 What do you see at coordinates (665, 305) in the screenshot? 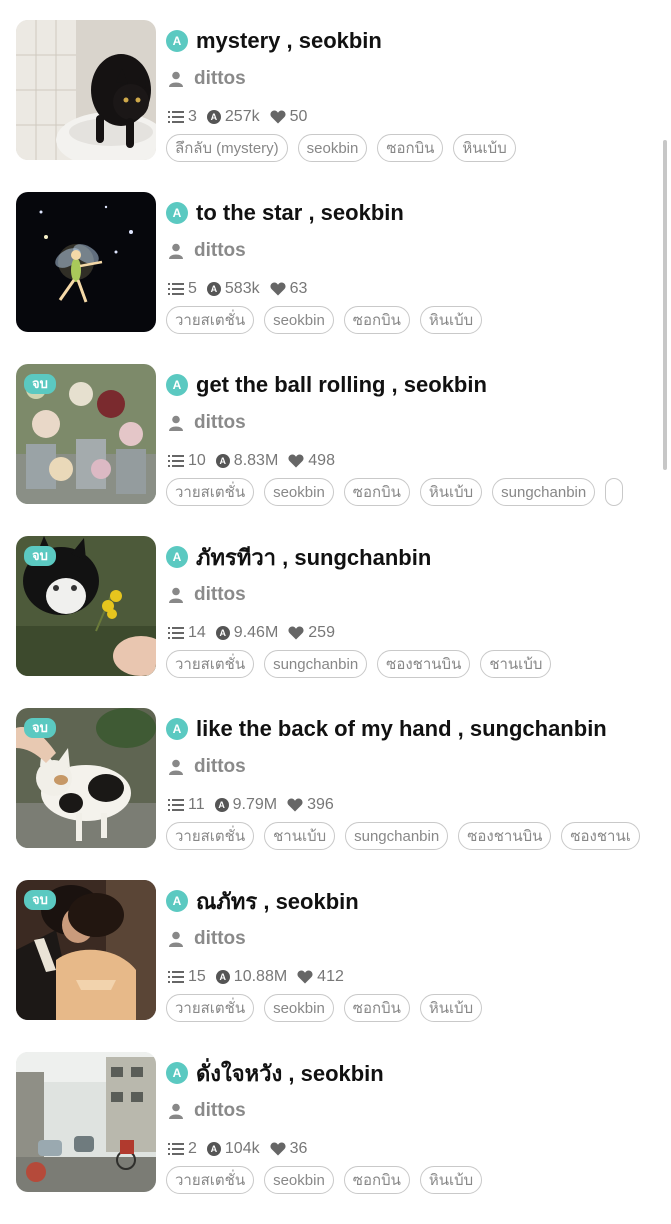
I see `scrollbar` at bounding box center [665, 305].